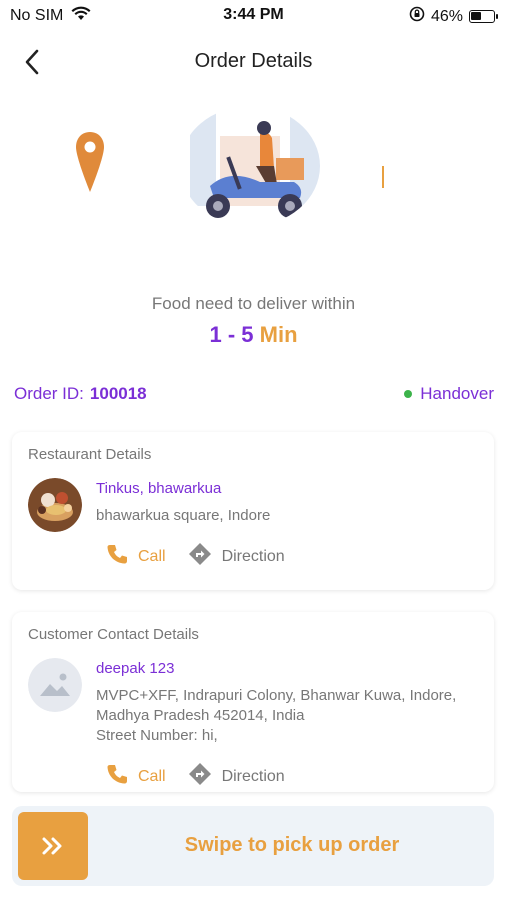  What do you see at coordinates (446, 16) in the screenshot?
I see `battery-percent: 46%` at bounding box center [446, 16].